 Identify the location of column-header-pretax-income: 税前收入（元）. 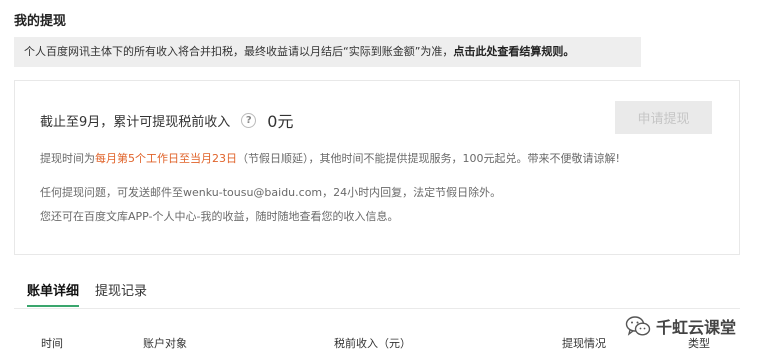
(372, 343).